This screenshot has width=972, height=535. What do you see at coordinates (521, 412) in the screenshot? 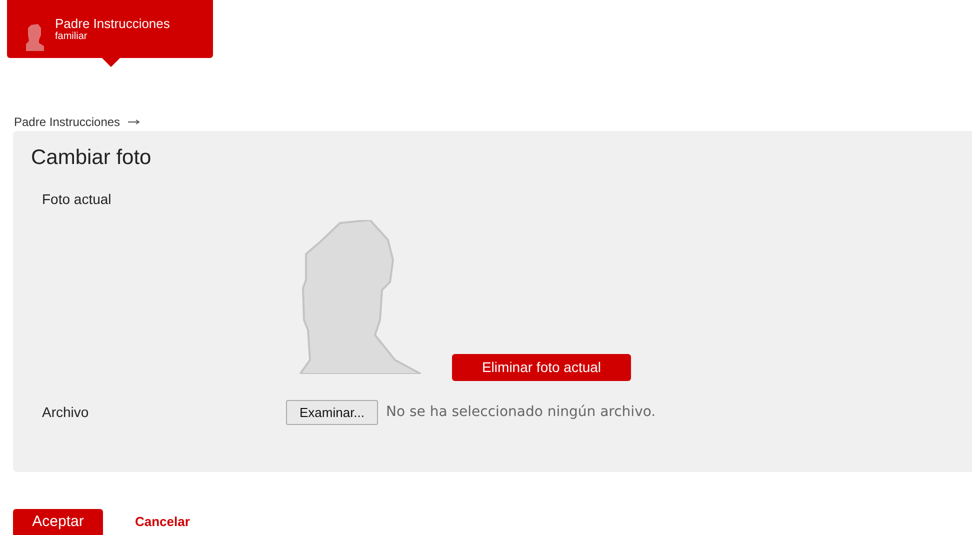
I see `file-status: No se ha seleccionado ningún archivo.` at bounding box center [521, 412].